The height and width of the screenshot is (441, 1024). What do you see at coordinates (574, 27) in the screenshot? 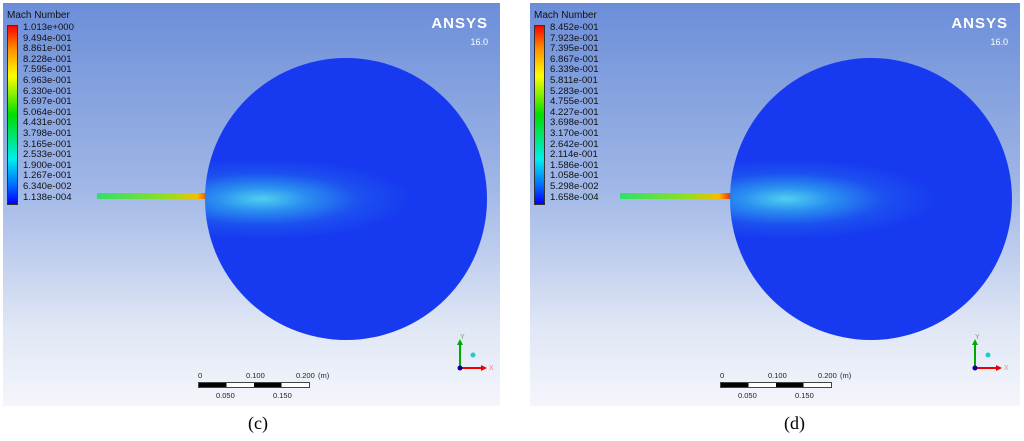
I see `legend-value: 8.452e-001` at bounding box center [574, 27].